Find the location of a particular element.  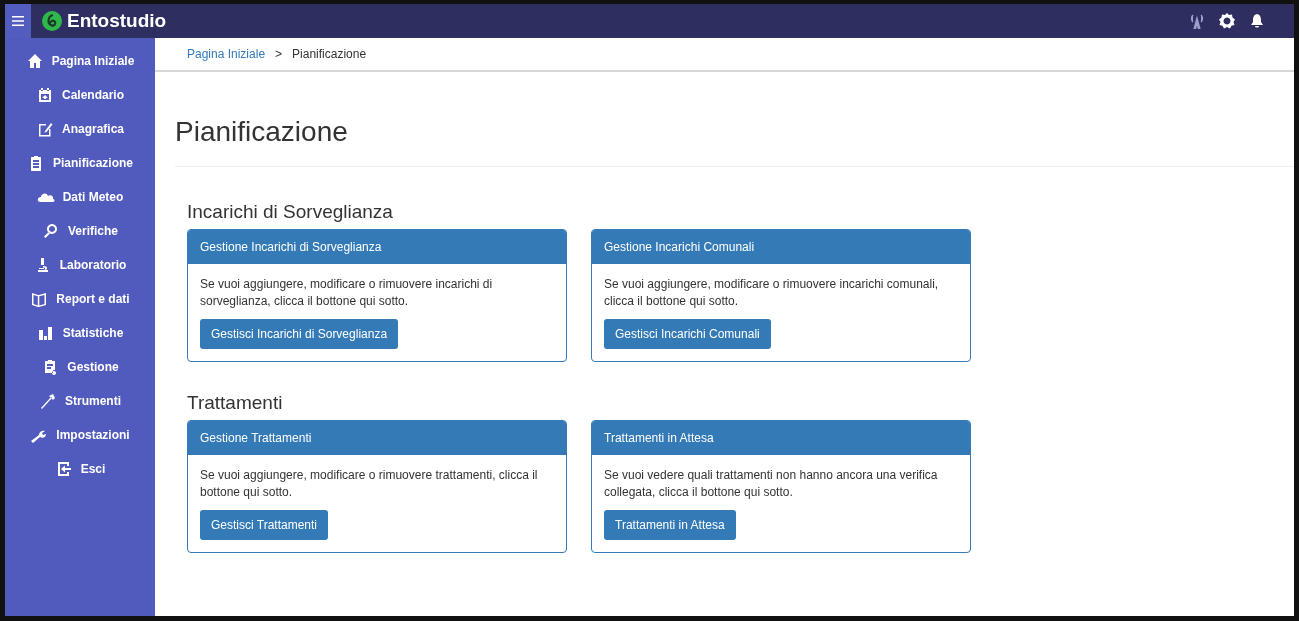

app-title: Entostudio is located at coordinates (117, 21).